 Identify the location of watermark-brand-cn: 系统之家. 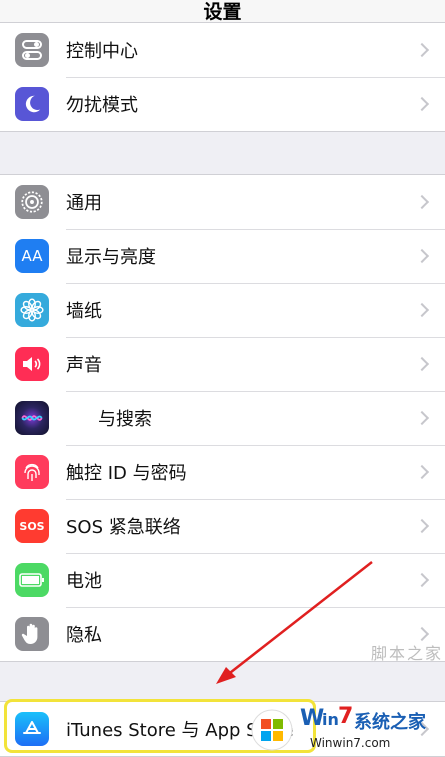
(390, 722).